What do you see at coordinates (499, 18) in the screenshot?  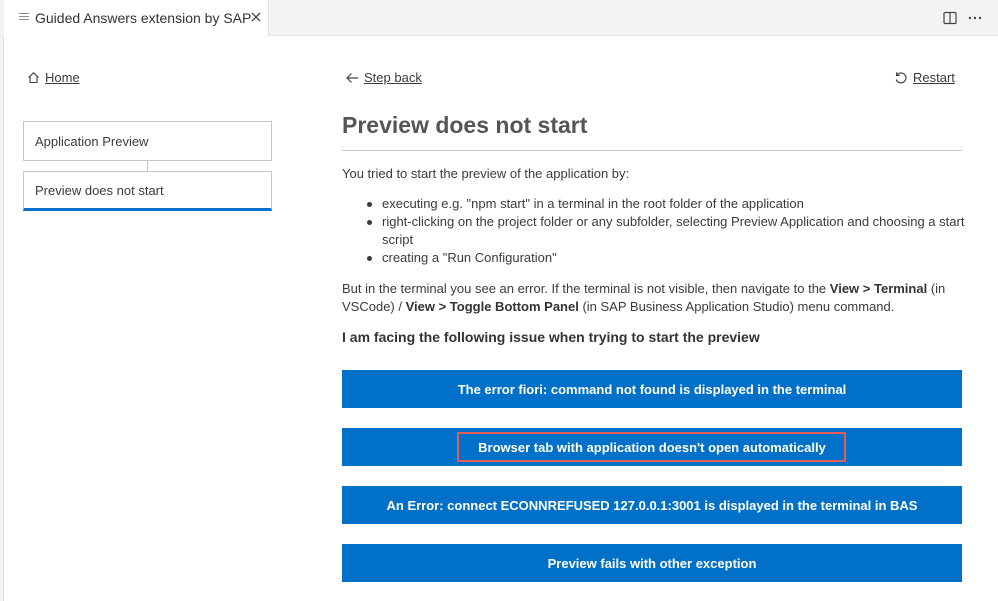 I see `editor-tab-bar: Guided Answers extension by SAP` at bounding box center [499, 18].